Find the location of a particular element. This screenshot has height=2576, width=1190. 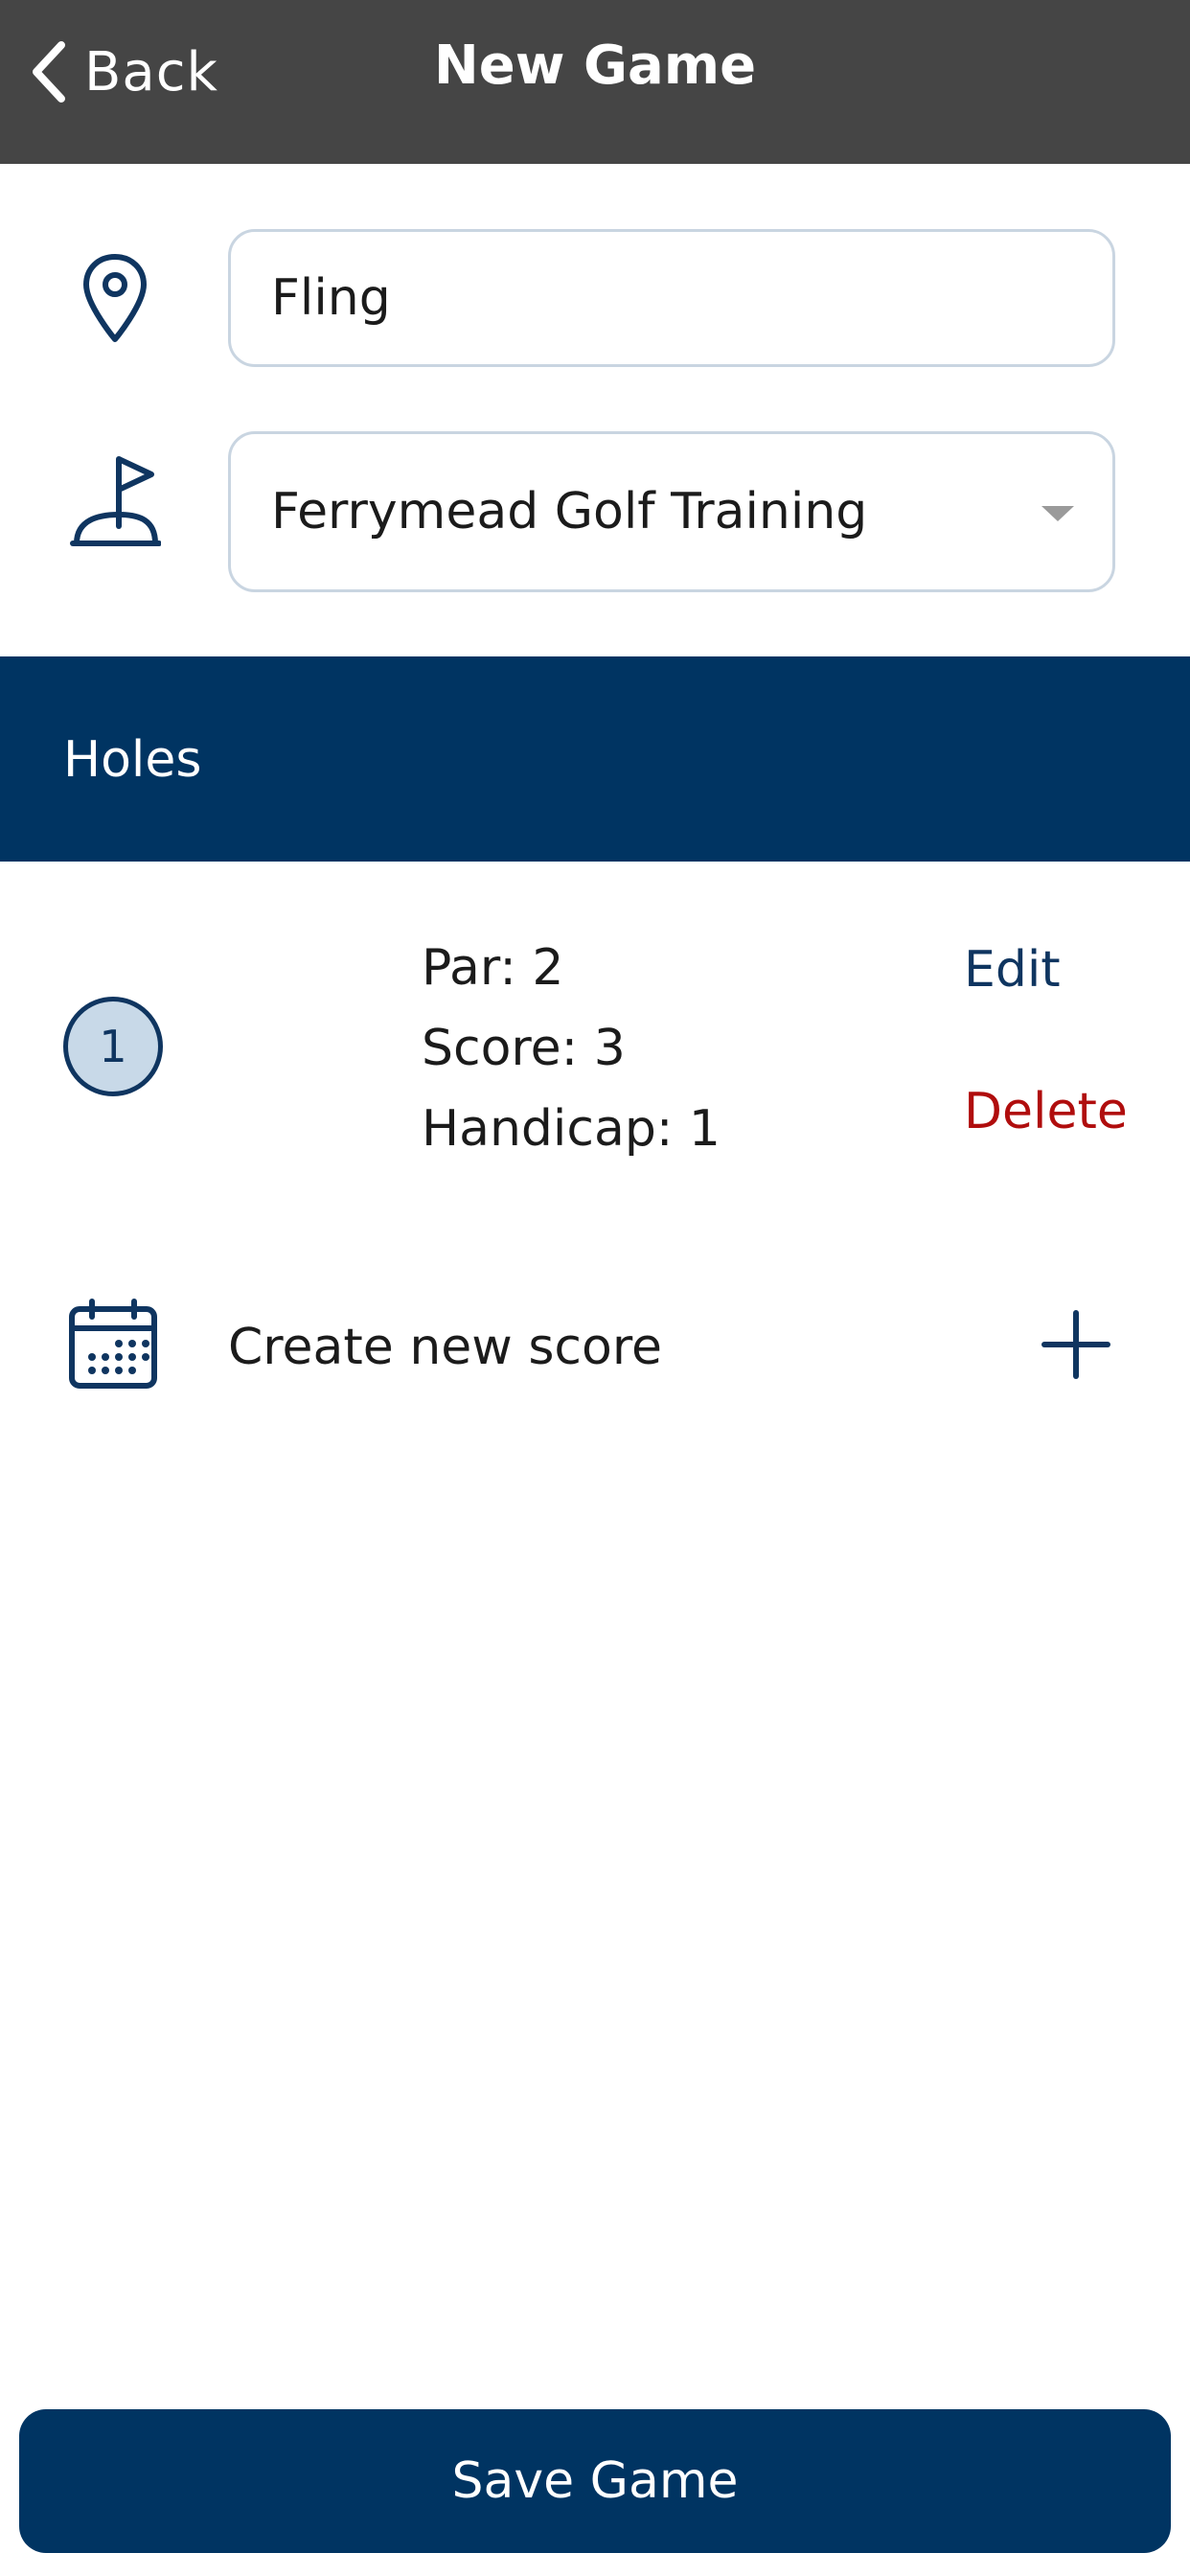

holes-section-header: Holes is located at coordinates (595, 759).